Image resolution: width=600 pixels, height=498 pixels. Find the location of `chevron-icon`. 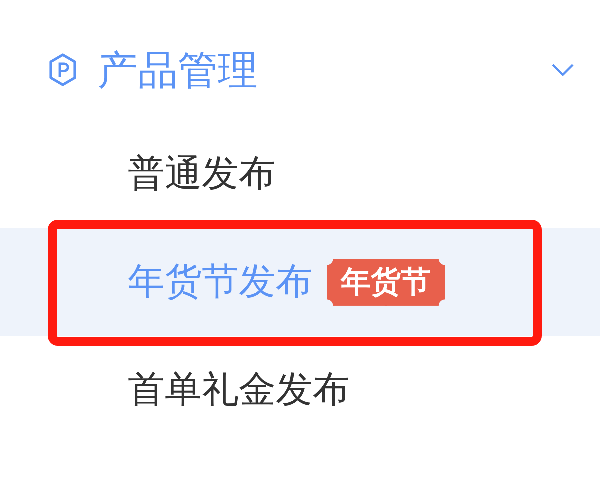

chevron-icon is located at coordinates (563, 70).